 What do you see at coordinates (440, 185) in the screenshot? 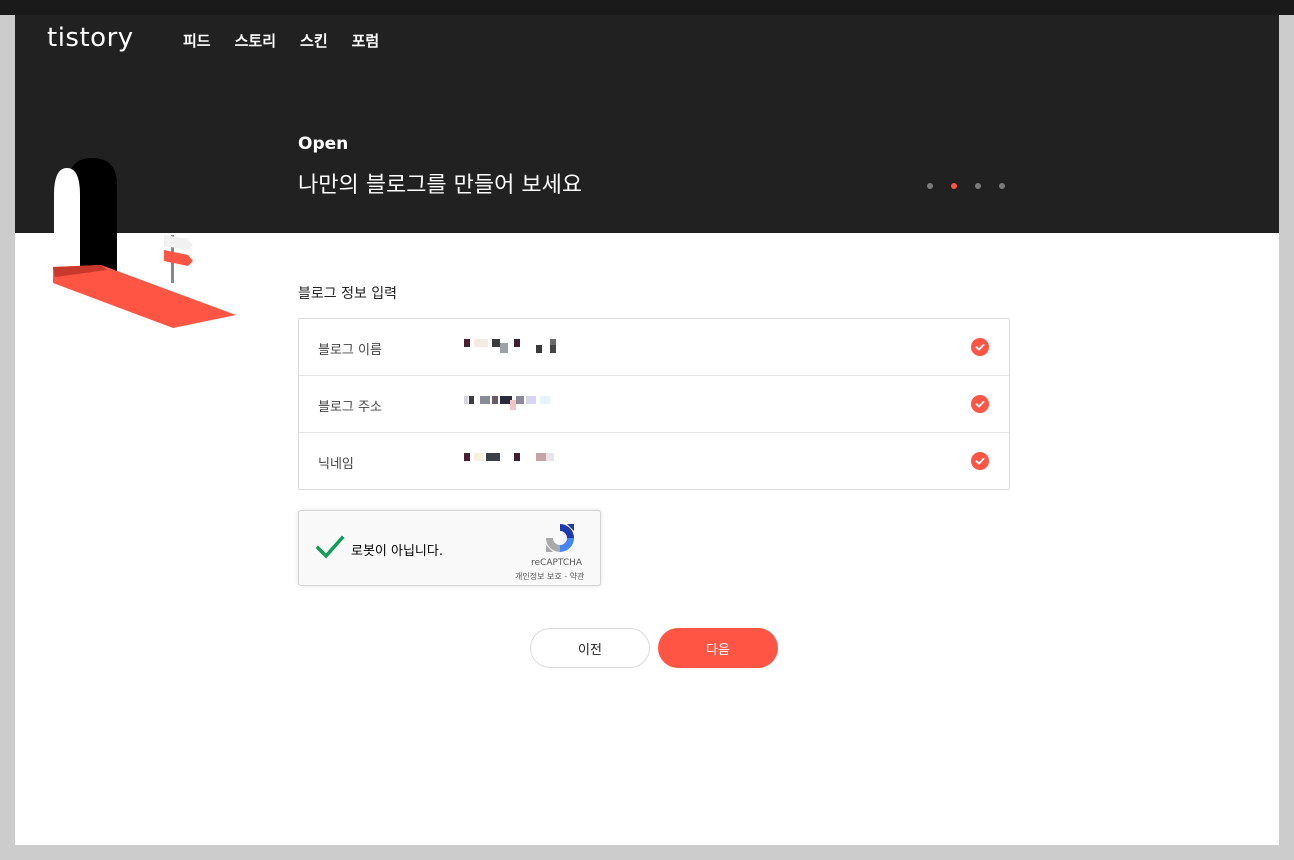
I see `hero-title: 나만의 블로그를 만들어 보세요` at bounding box center [440, 185].